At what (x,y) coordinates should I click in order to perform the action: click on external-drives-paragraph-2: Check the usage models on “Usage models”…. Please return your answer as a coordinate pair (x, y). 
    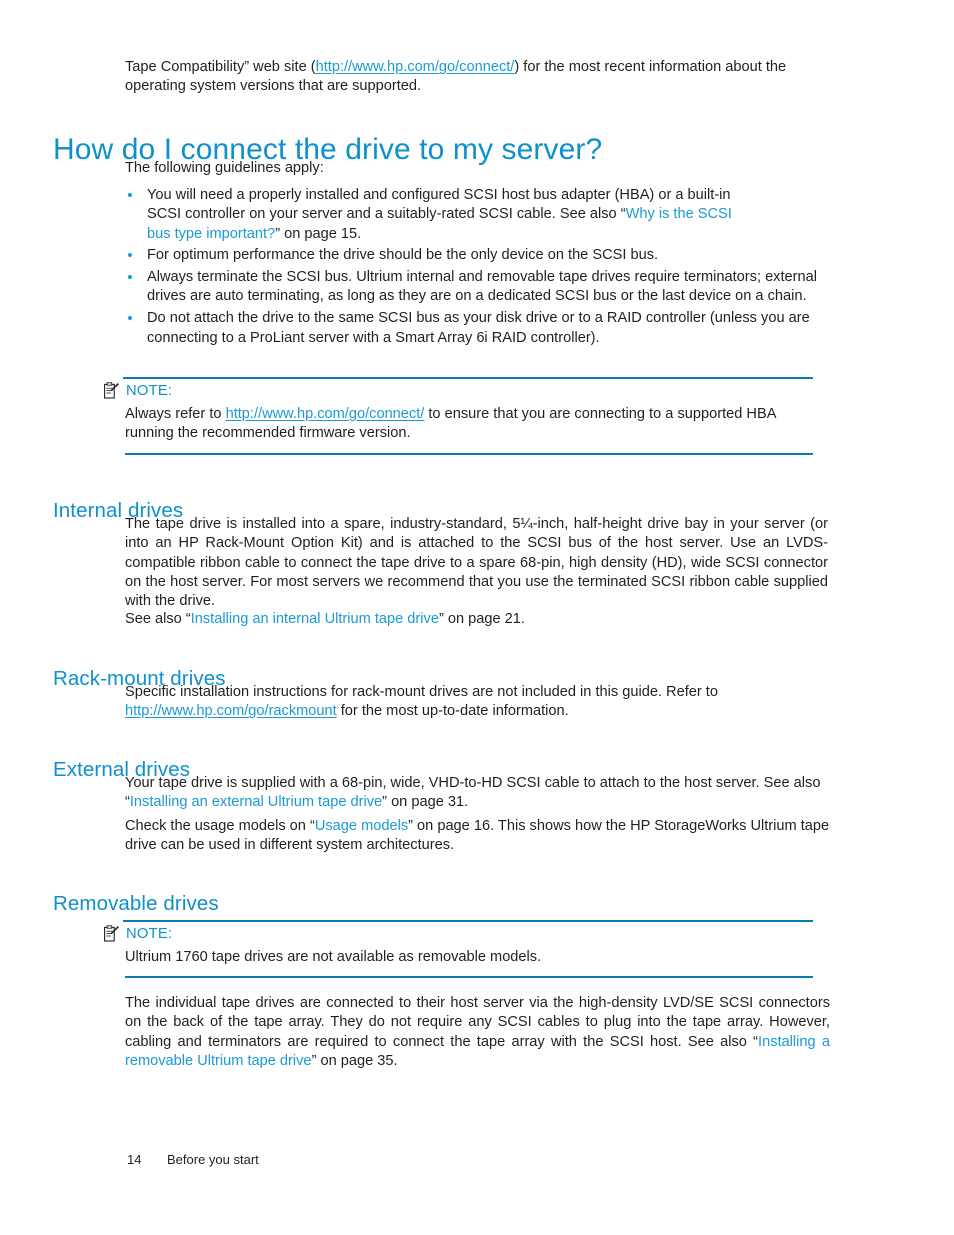
    Looking at the image, I should click on (477, 836).